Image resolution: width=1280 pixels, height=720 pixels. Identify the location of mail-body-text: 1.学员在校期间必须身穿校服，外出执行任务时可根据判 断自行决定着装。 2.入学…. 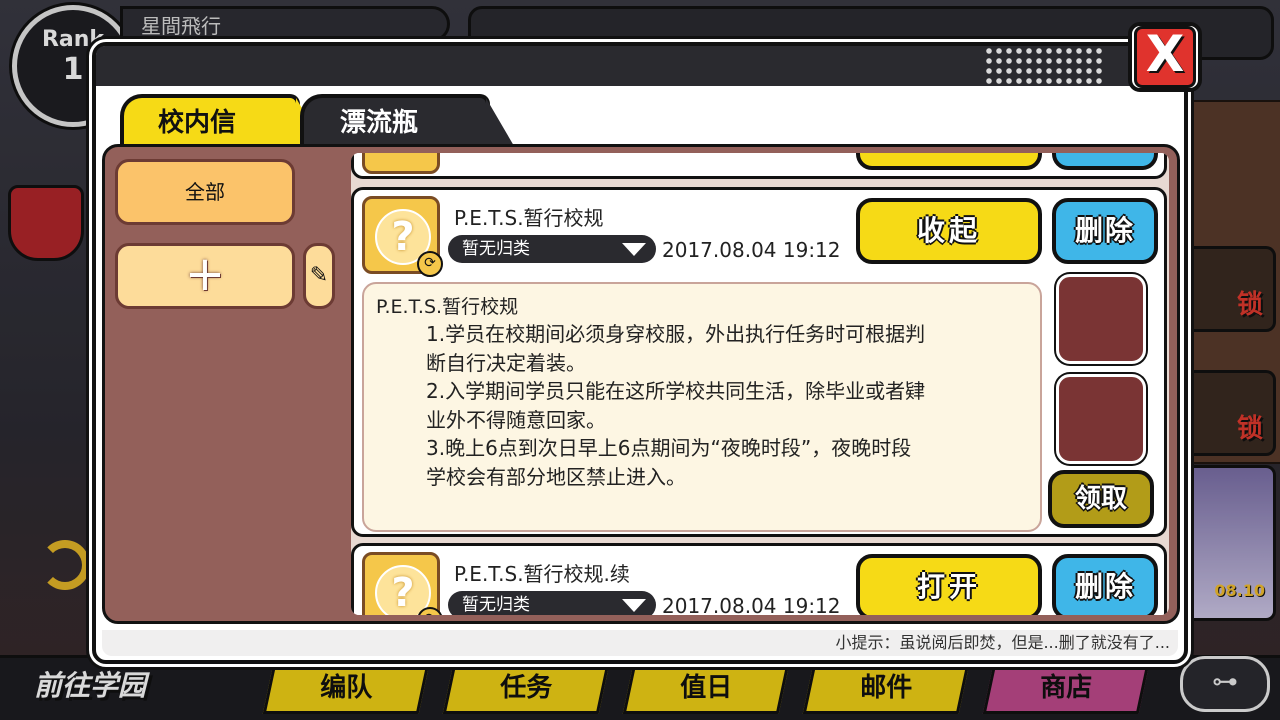
(731, 405).